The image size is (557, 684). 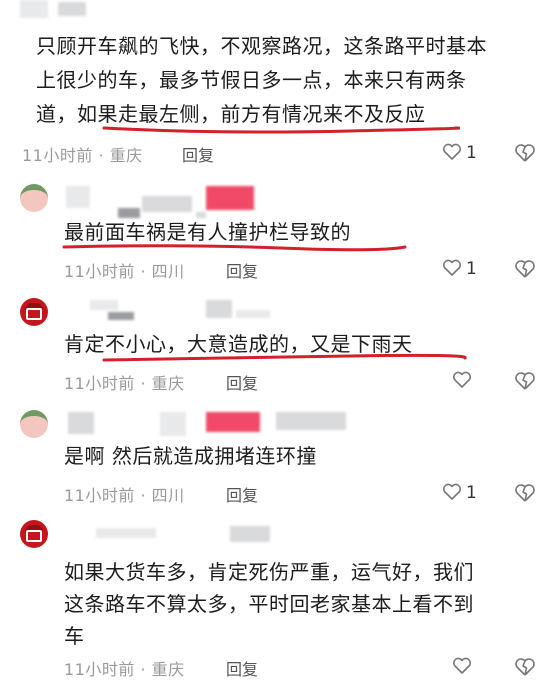 I want to click on blurred-avatar-top, so click(x=34, y=9).